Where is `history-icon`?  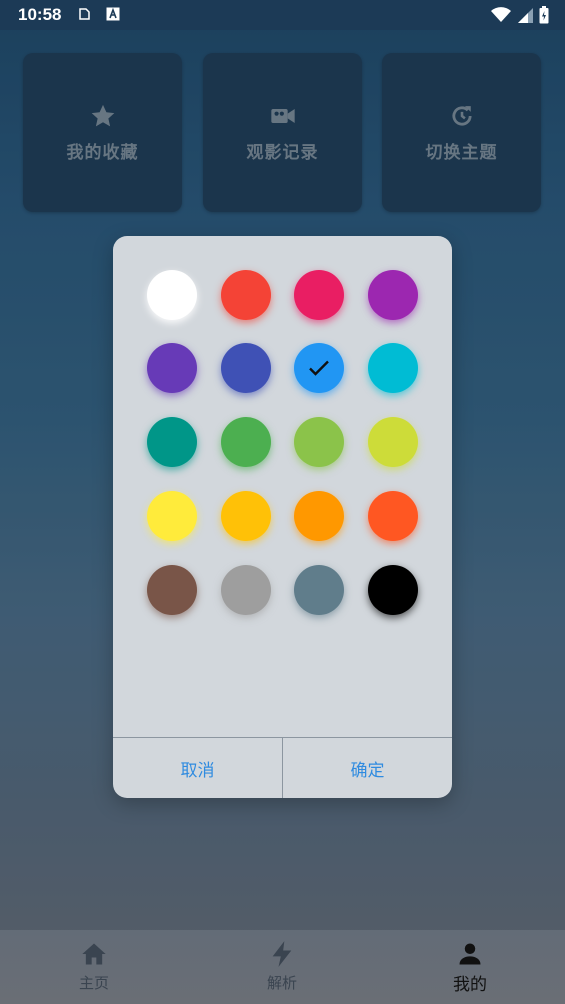
history-icon is located at coordinates (461, 116).